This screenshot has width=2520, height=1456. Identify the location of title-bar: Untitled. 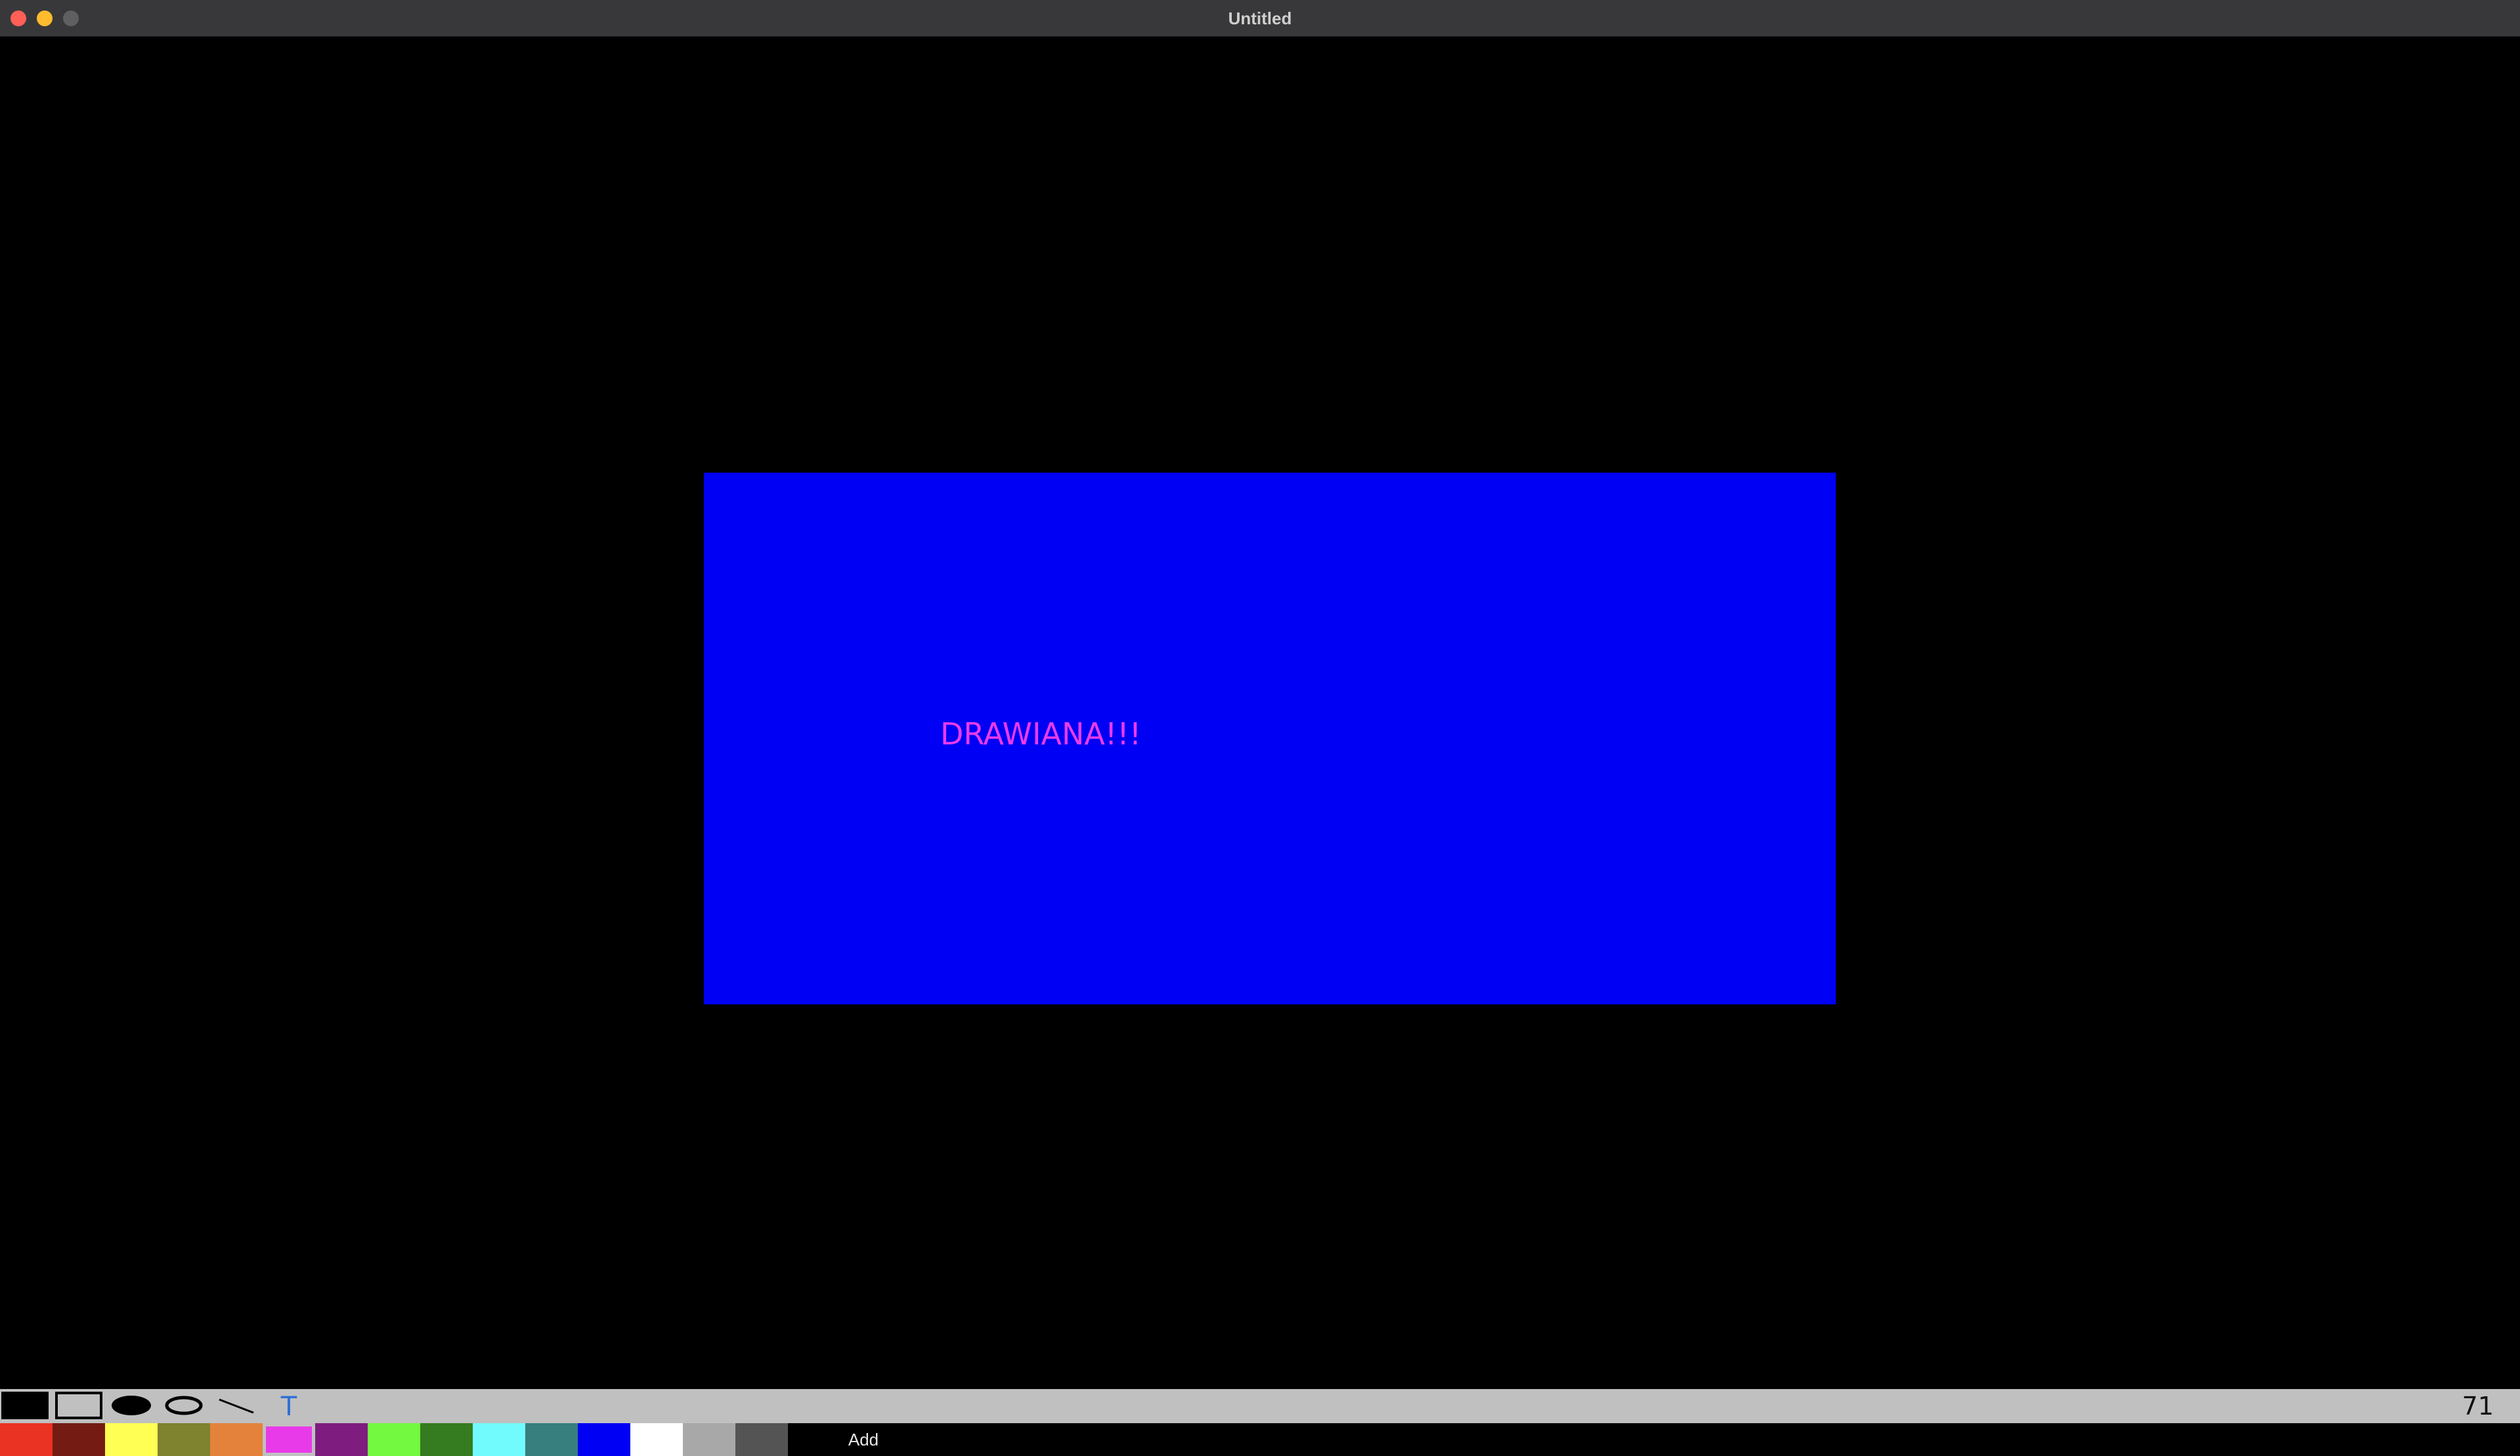
(1260, 18).